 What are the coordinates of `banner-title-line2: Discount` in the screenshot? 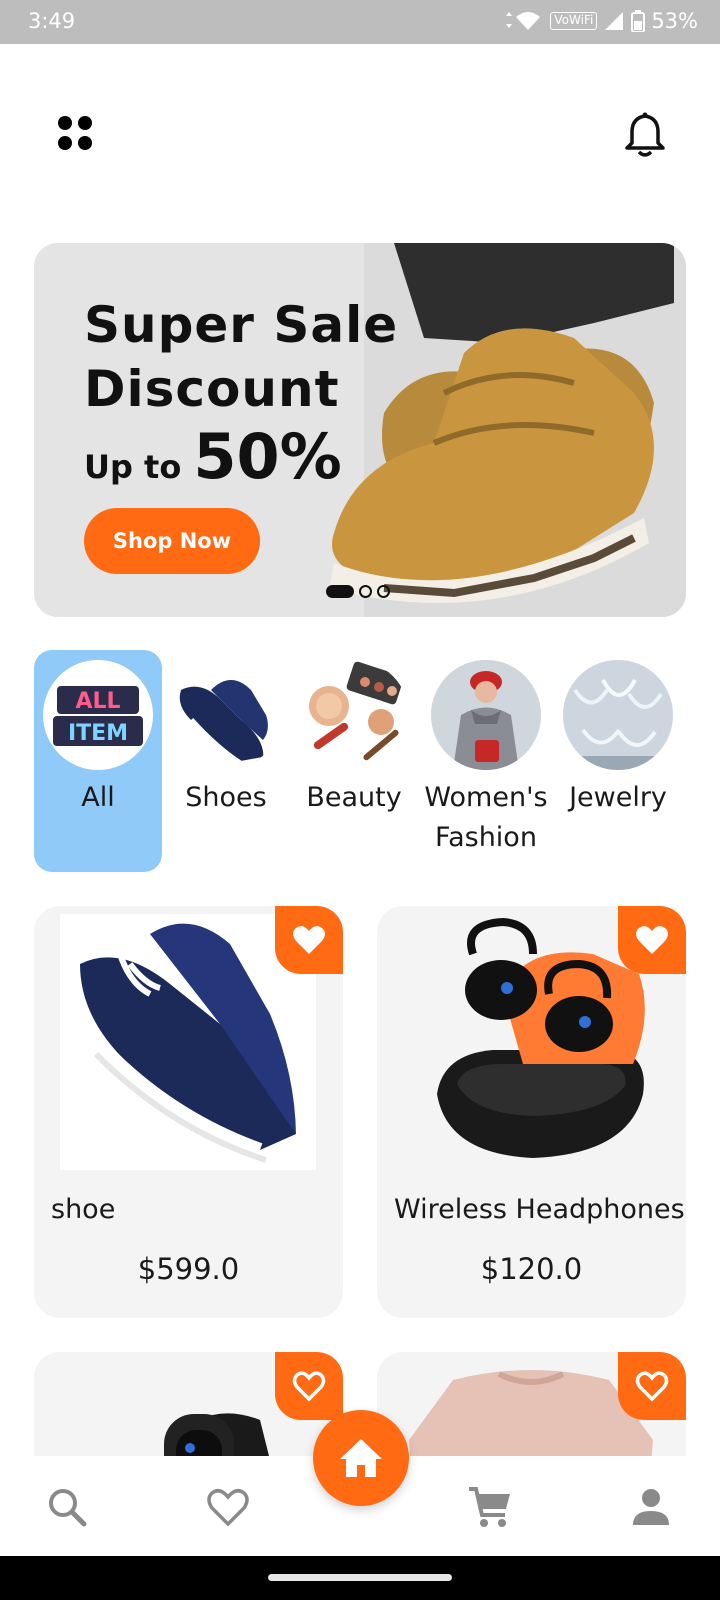 It's located at (212, 389).